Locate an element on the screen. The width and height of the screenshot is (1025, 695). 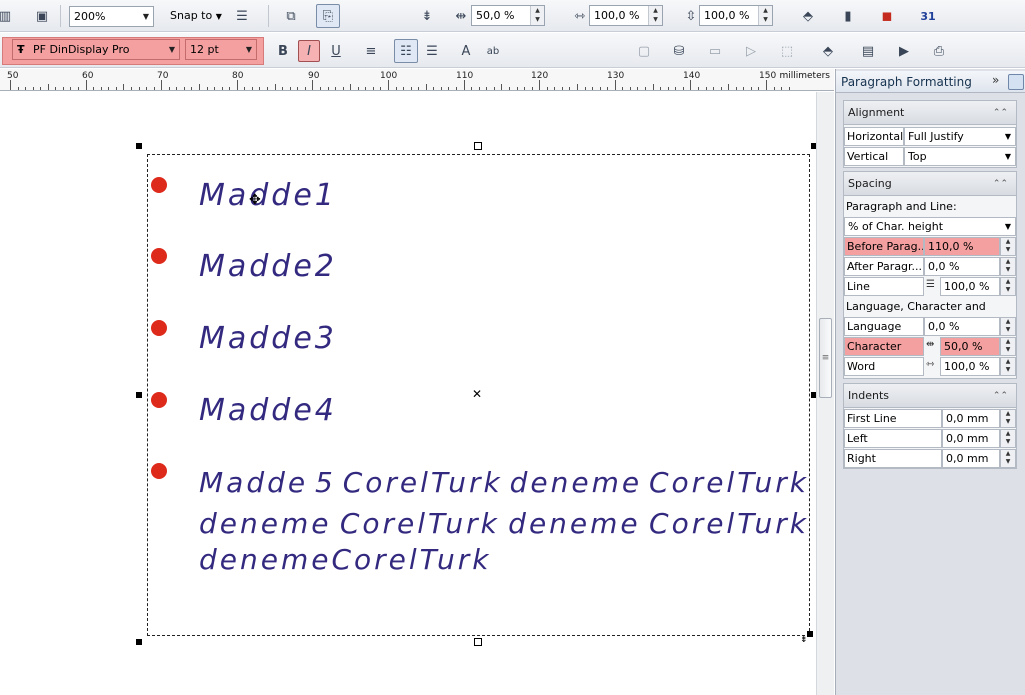
underline-icon: U is located at coordinates (336, 51).